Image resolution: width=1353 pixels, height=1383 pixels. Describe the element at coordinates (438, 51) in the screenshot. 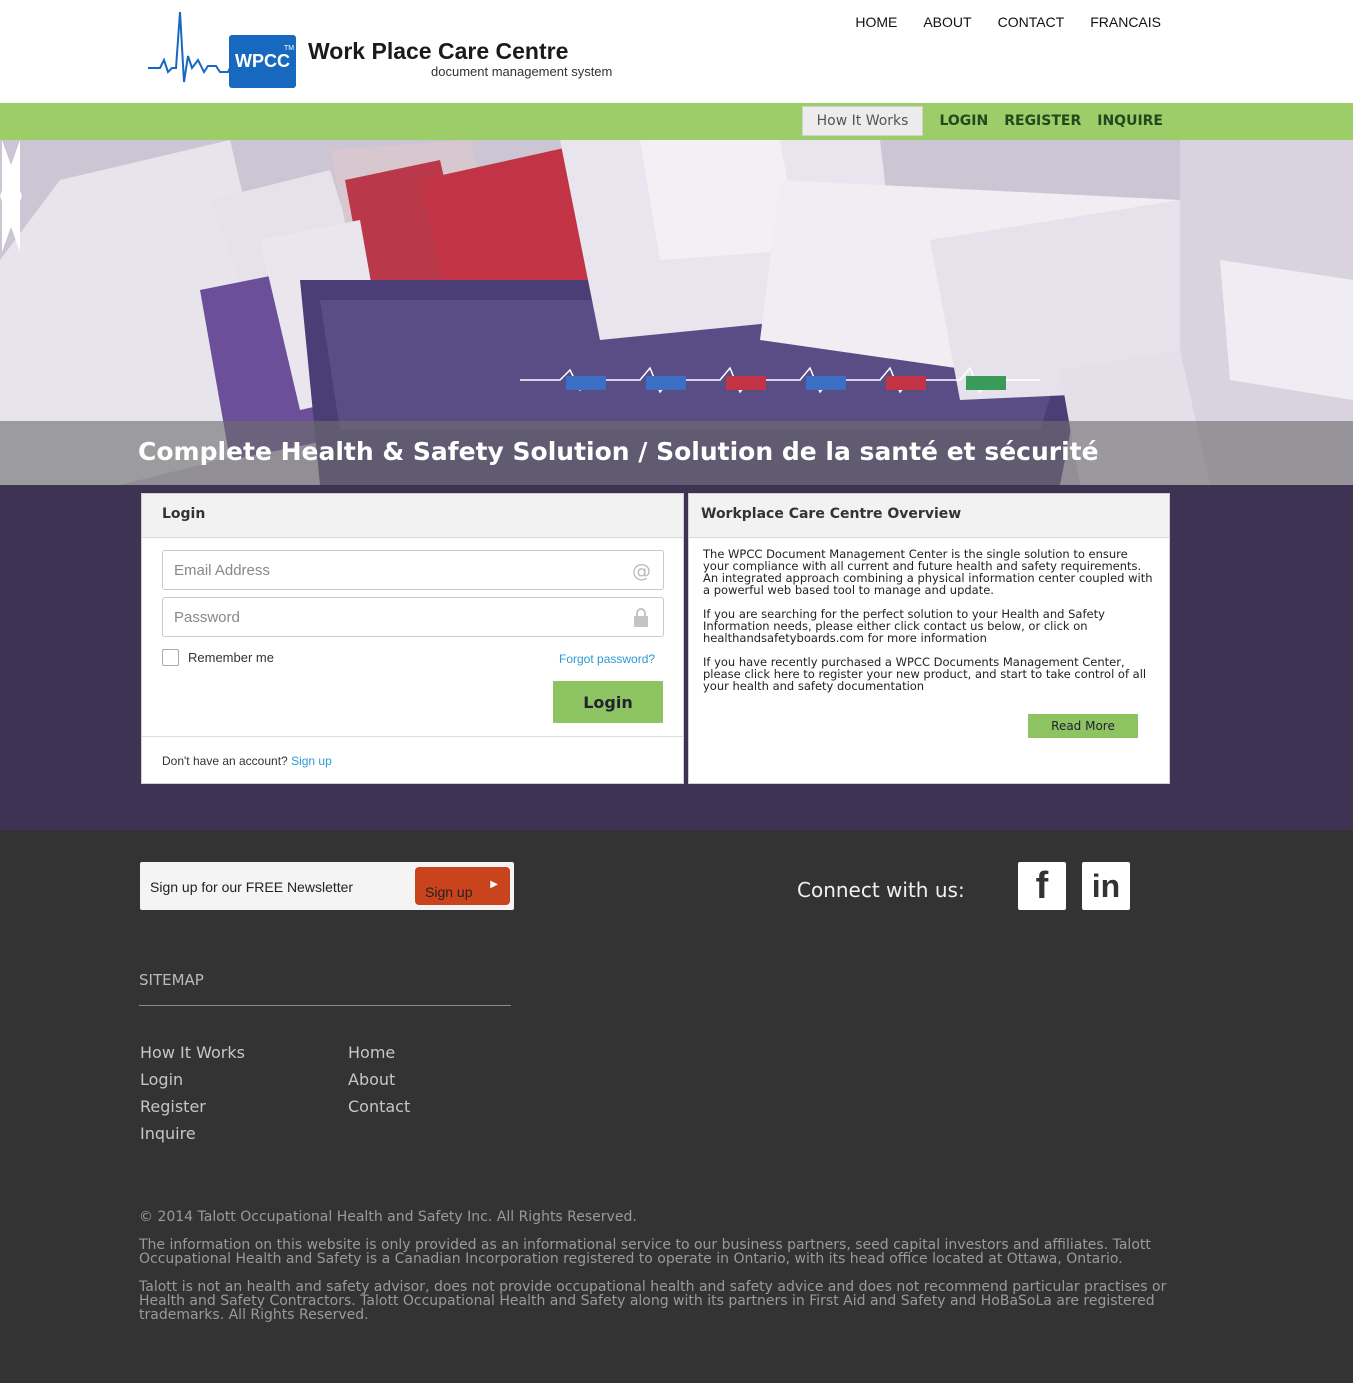

I see `logo-title: Work Place Care Centre` at that location.